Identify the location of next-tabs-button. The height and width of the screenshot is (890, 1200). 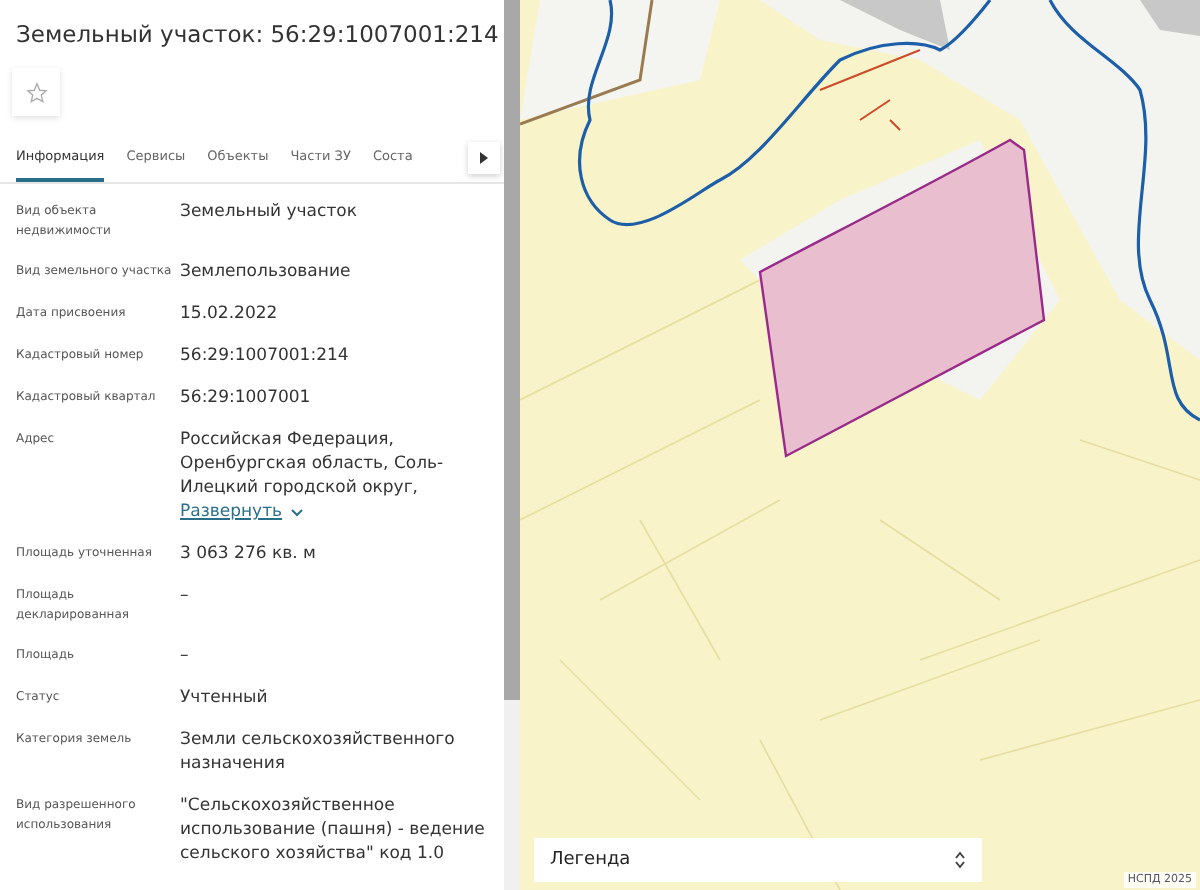
(484, 158).